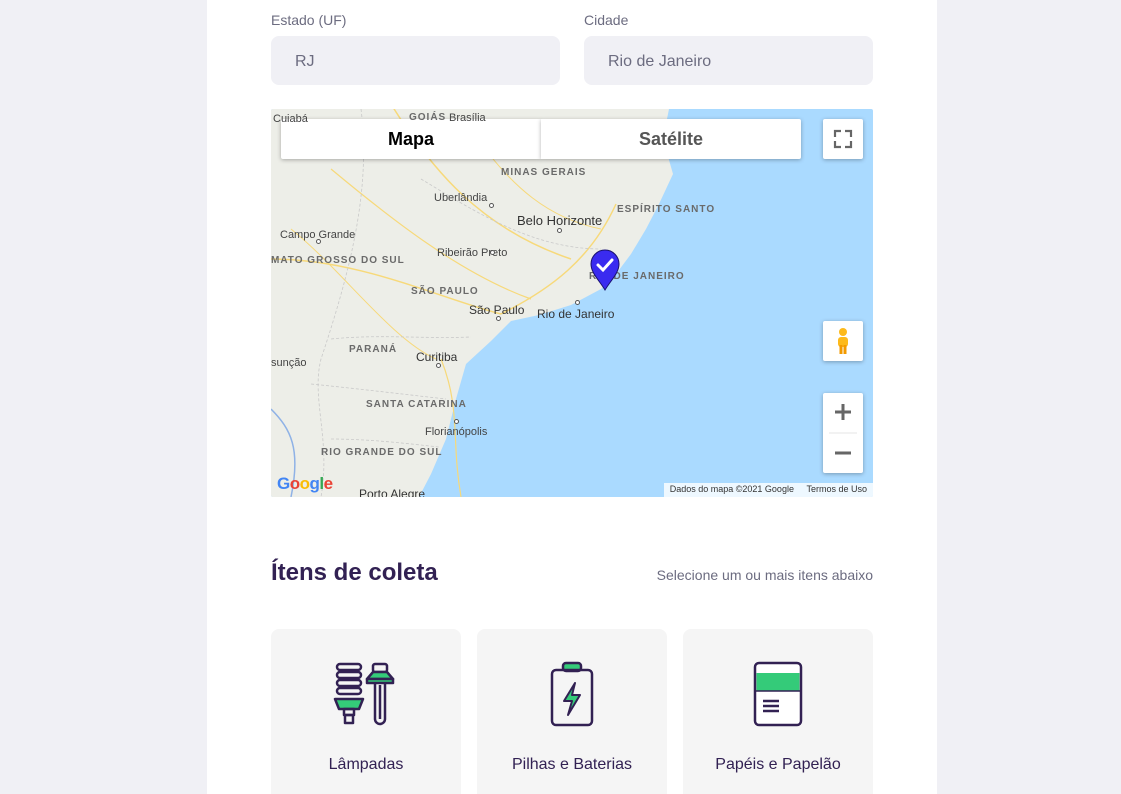 This screenshot has width=1121, height=794. I want to click on map-label-sc: SANTA CATARINA, so click(416, 404).